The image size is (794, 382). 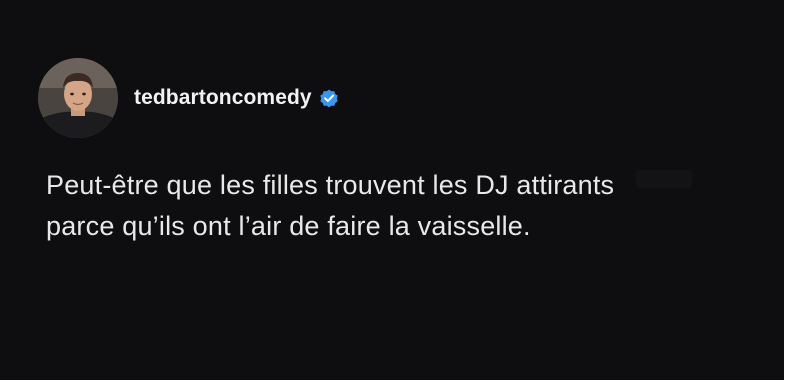 I want to click on verified-badge-icon, so click(x=329, y=98).